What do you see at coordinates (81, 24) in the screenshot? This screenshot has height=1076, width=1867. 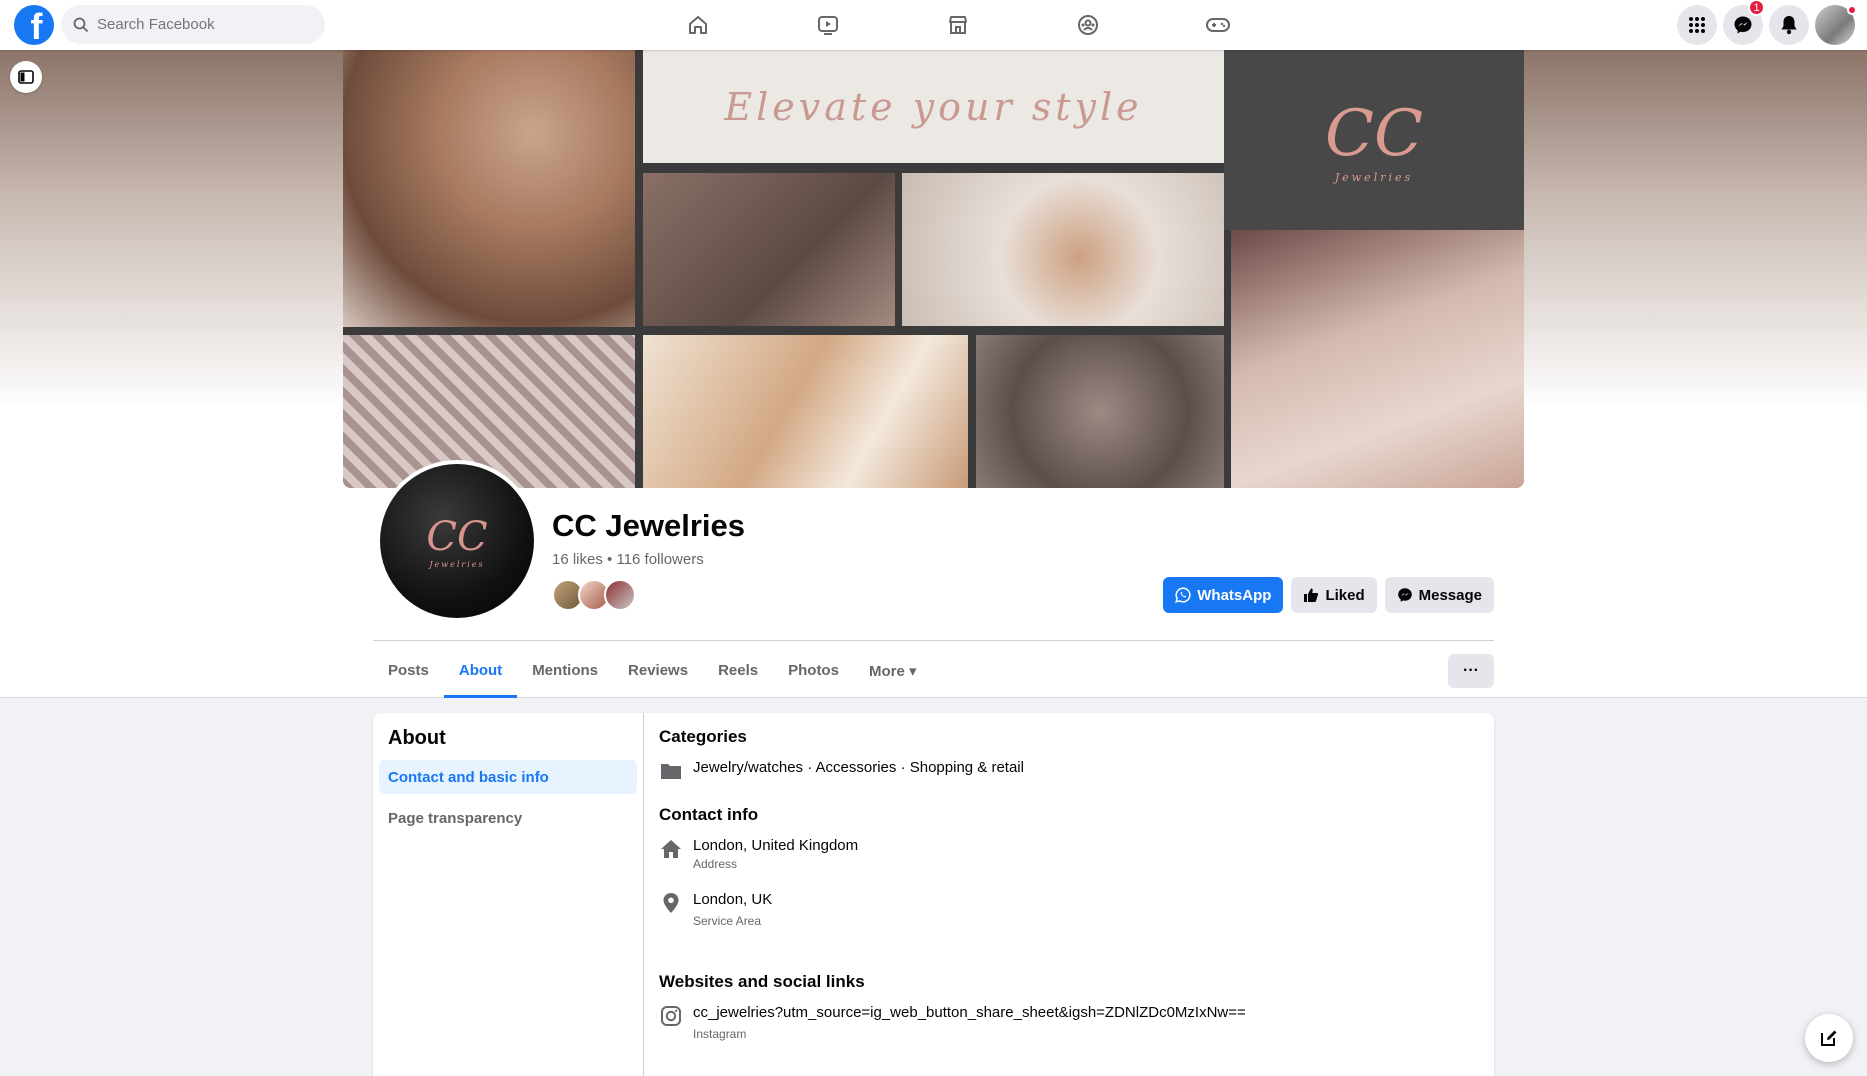 I see `search-icon` at bounding box center [81, 24].